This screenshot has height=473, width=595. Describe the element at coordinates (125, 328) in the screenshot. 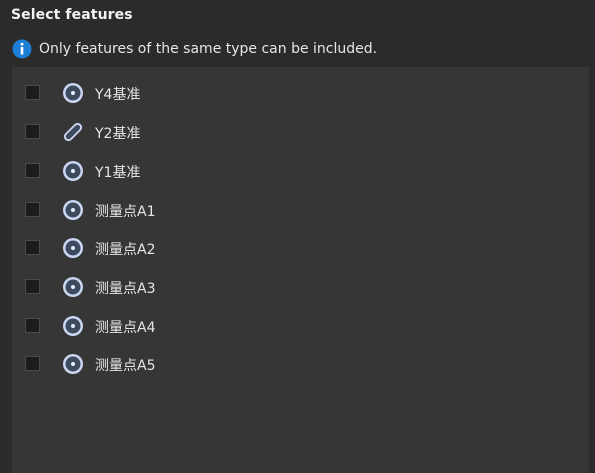

I see `feature-label: 测量点A4` at that location.